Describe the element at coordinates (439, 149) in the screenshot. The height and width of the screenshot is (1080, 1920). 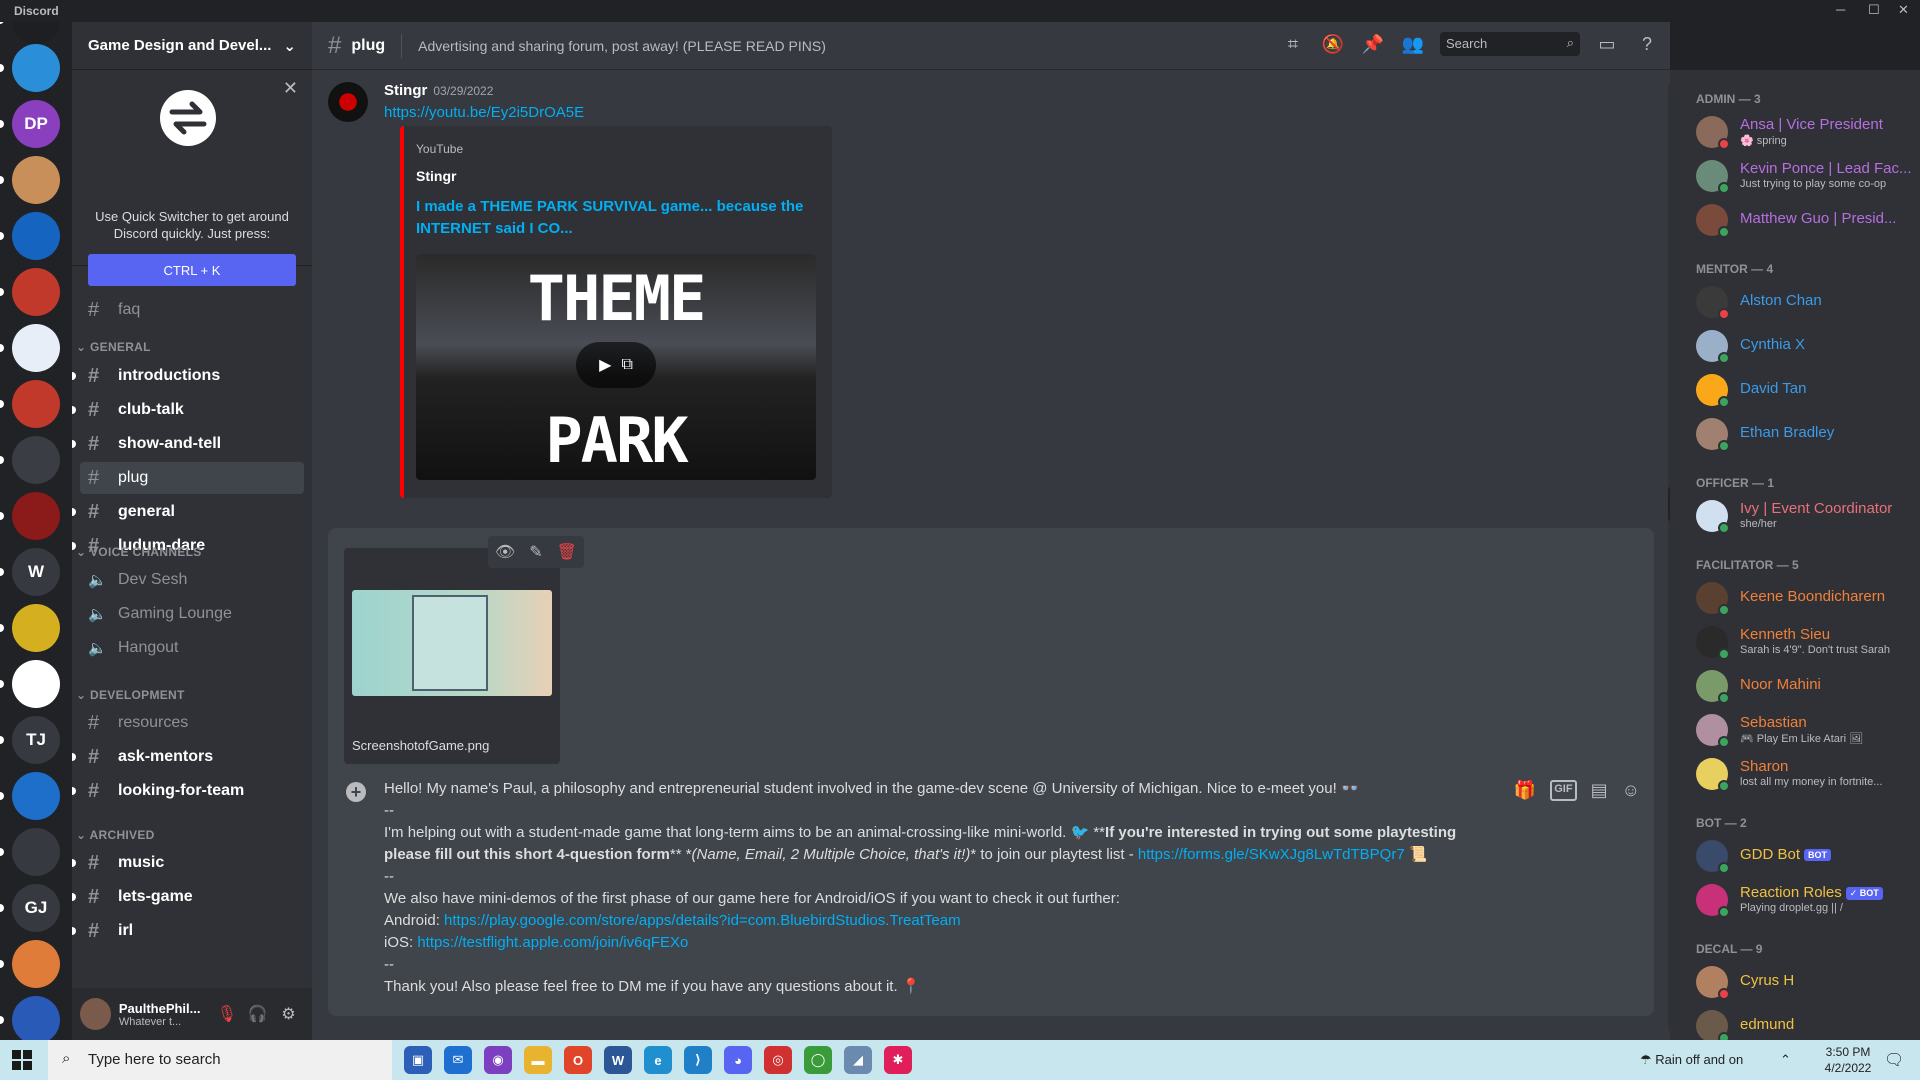
I see `embed-provider: YouTube` at that location.